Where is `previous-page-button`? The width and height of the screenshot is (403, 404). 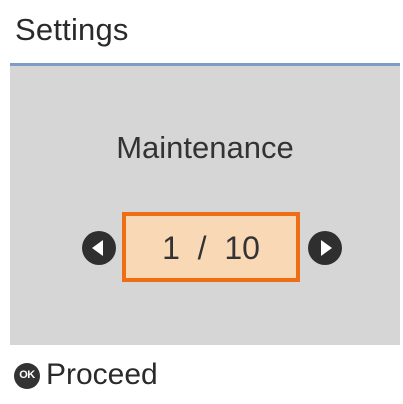
previous-page-button is located at coordinates (99, 248).